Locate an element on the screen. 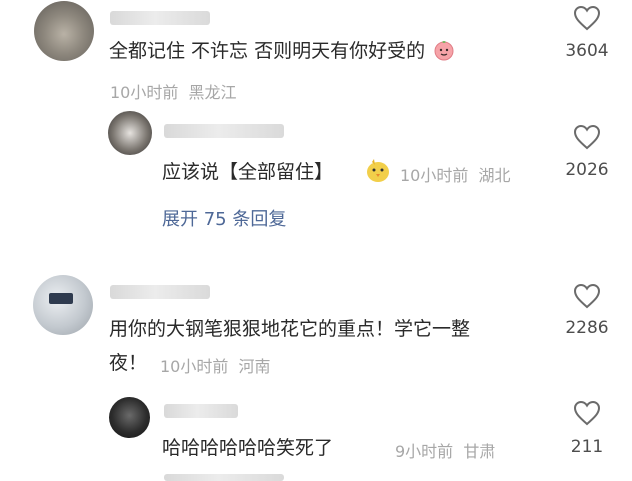 This screenshot has height=481, width=632. comment-text: 全都记住 不许忘 否则明天有你好受的 is located at coordinates (282, 51).